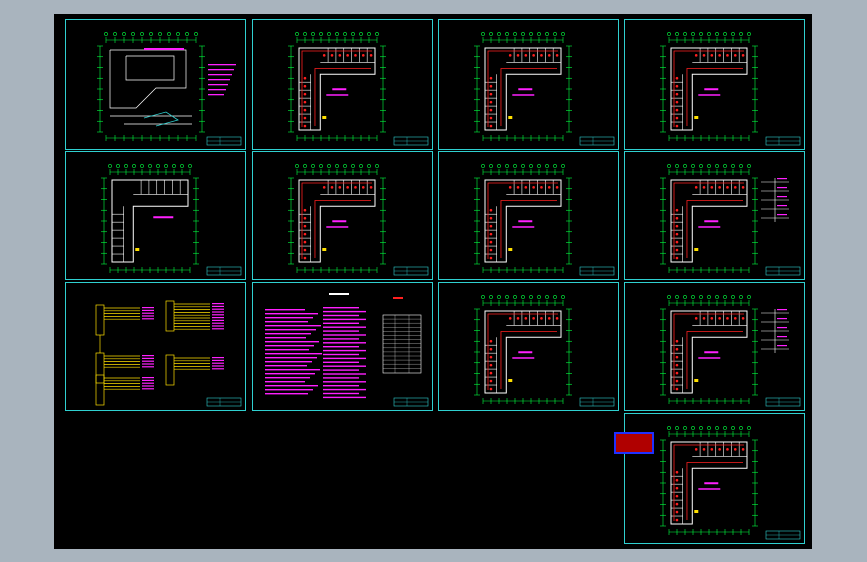 The width and height of the screenshot is (867, 562). I want to click on stamp-icon, so click(634, 443).